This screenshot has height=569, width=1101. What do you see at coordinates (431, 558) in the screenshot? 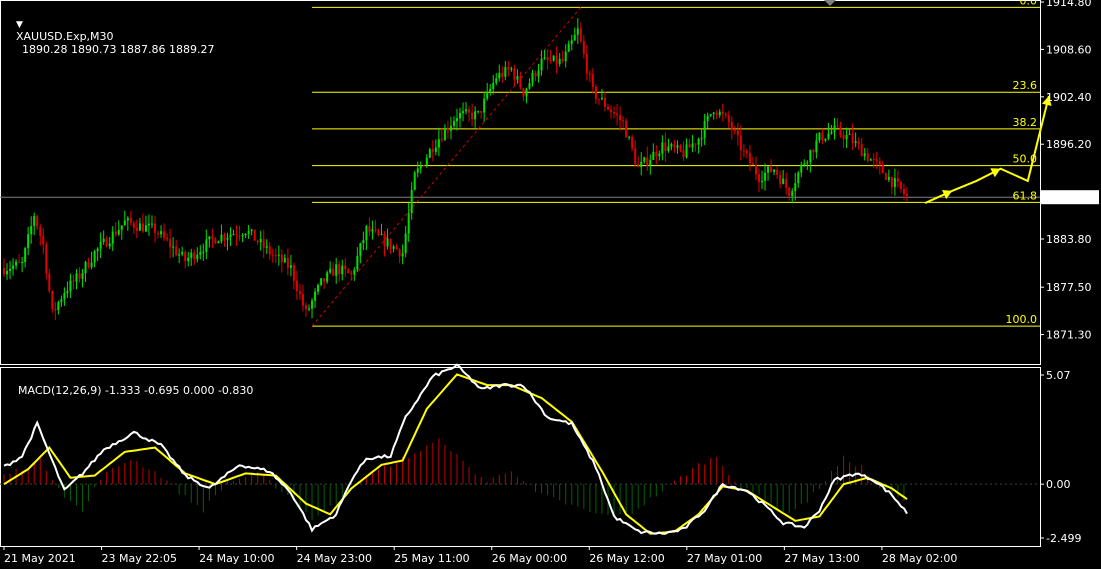
I see `time-axis-label: 25 May 11:00` at bounding box center [431, 558].